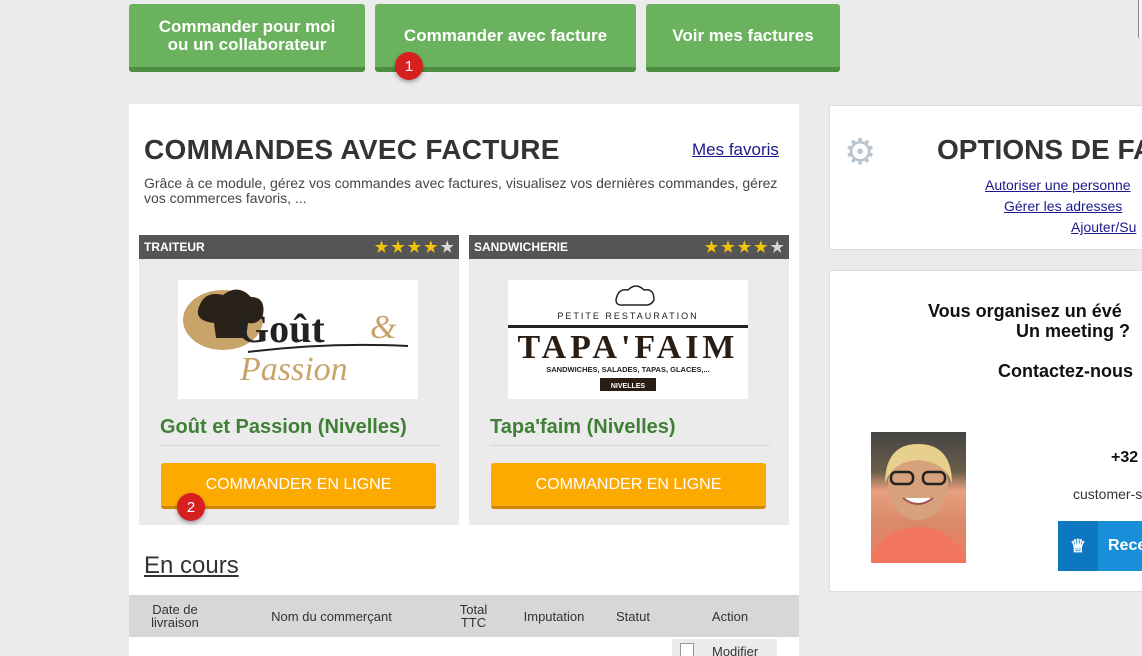  Describe the element at coordinates (383, 327) in the screenshot. I see `logo-text: &` at that location.